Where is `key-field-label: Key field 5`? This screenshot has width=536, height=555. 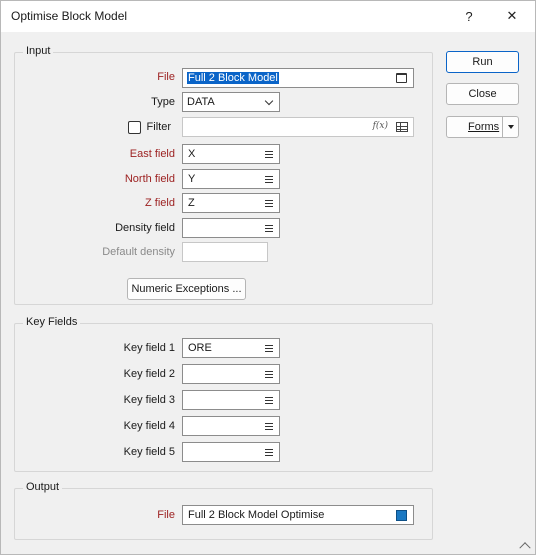
key-field-label: Key field 5 is located at coordinates (149, 452).